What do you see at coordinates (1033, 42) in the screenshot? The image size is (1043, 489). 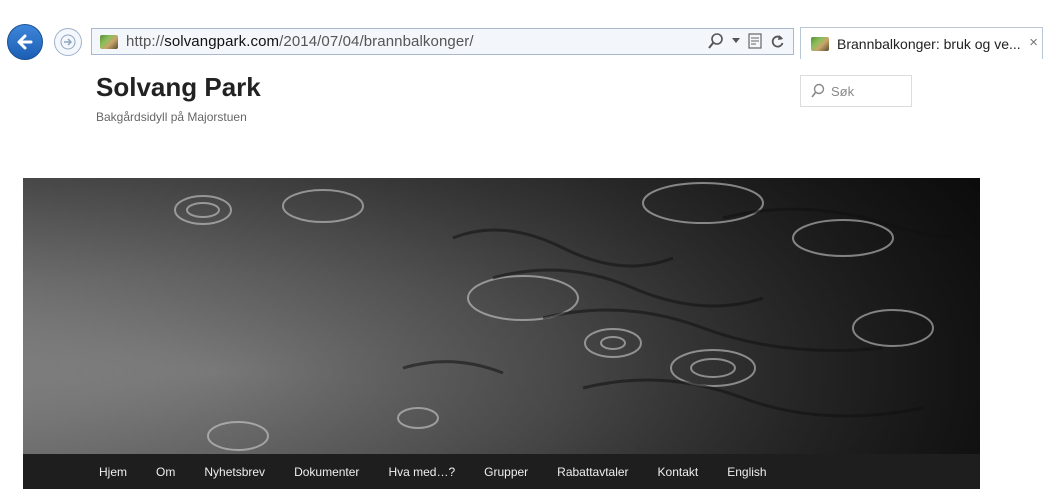 I see `close-icon: ×` at bounding box center [1033, 42].